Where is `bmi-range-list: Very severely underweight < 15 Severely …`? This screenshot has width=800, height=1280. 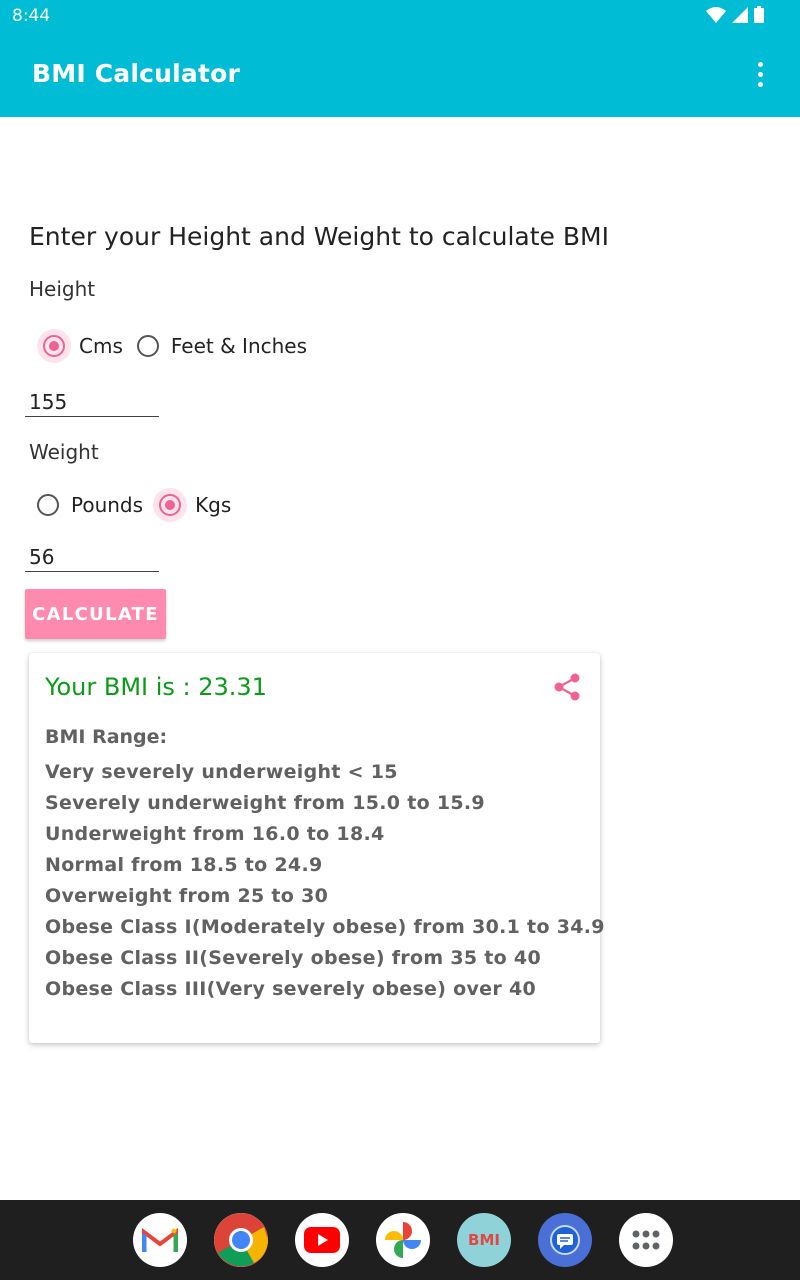
bmi-range-list: Very severely underweight < 15 Severely … is located at coordinates (325, 881).